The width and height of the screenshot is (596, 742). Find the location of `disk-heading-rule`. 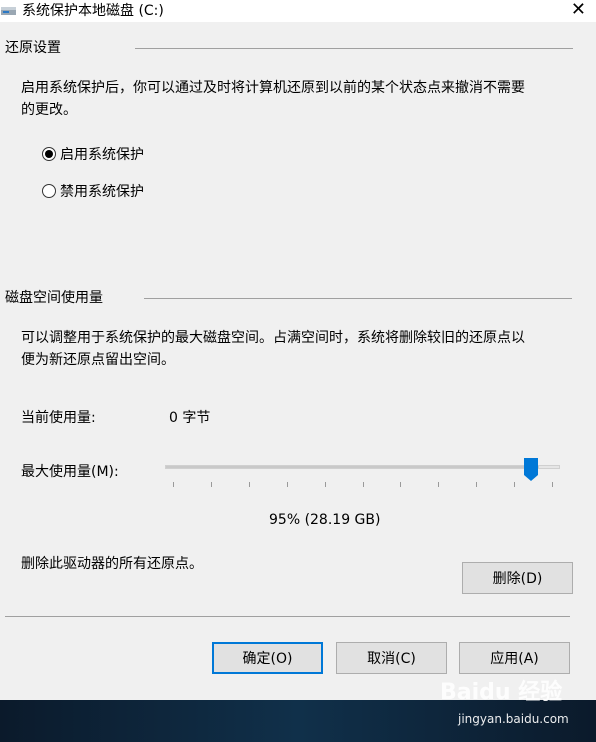

disk-heading-rule is located at coordinates (358, 298).